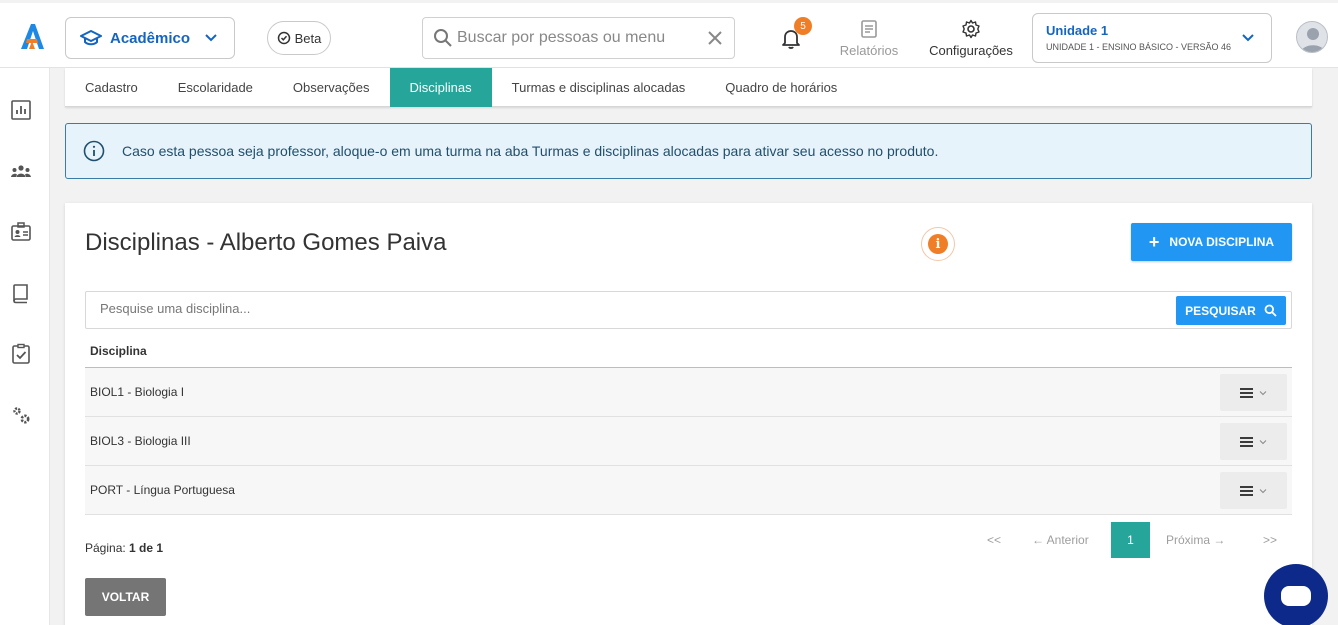 This screenshot has height=625, width=1338. I want to click on new-discipline-label: NOVA DISCIPLINA, so click(1222, 242).